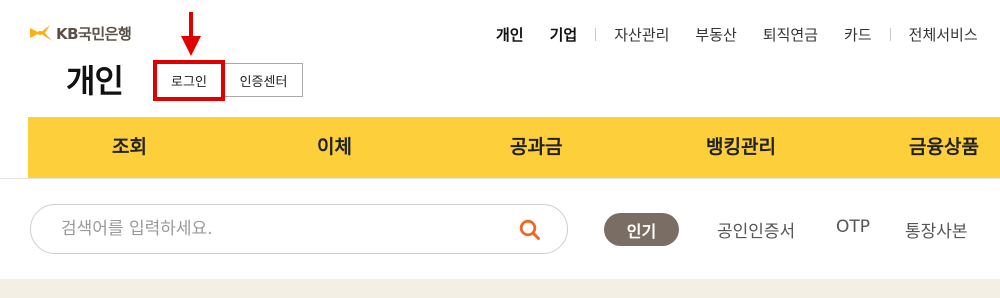 The image size is (1000, 298). I want to click on nav-corporate: 기업, so click(564, 34).